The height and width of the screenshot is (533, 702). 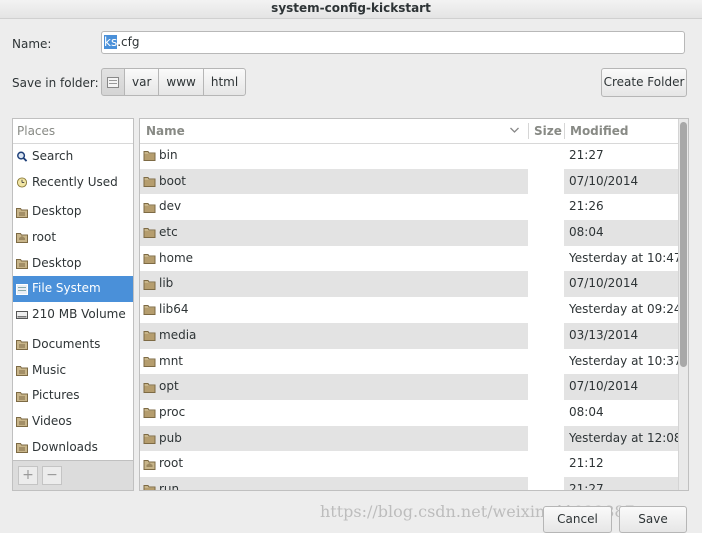 What do you see at coordinates (411, 259) in the screenshot?
I see `table-row: home Yesterday at 10:47` at bounding box center [411, 259].